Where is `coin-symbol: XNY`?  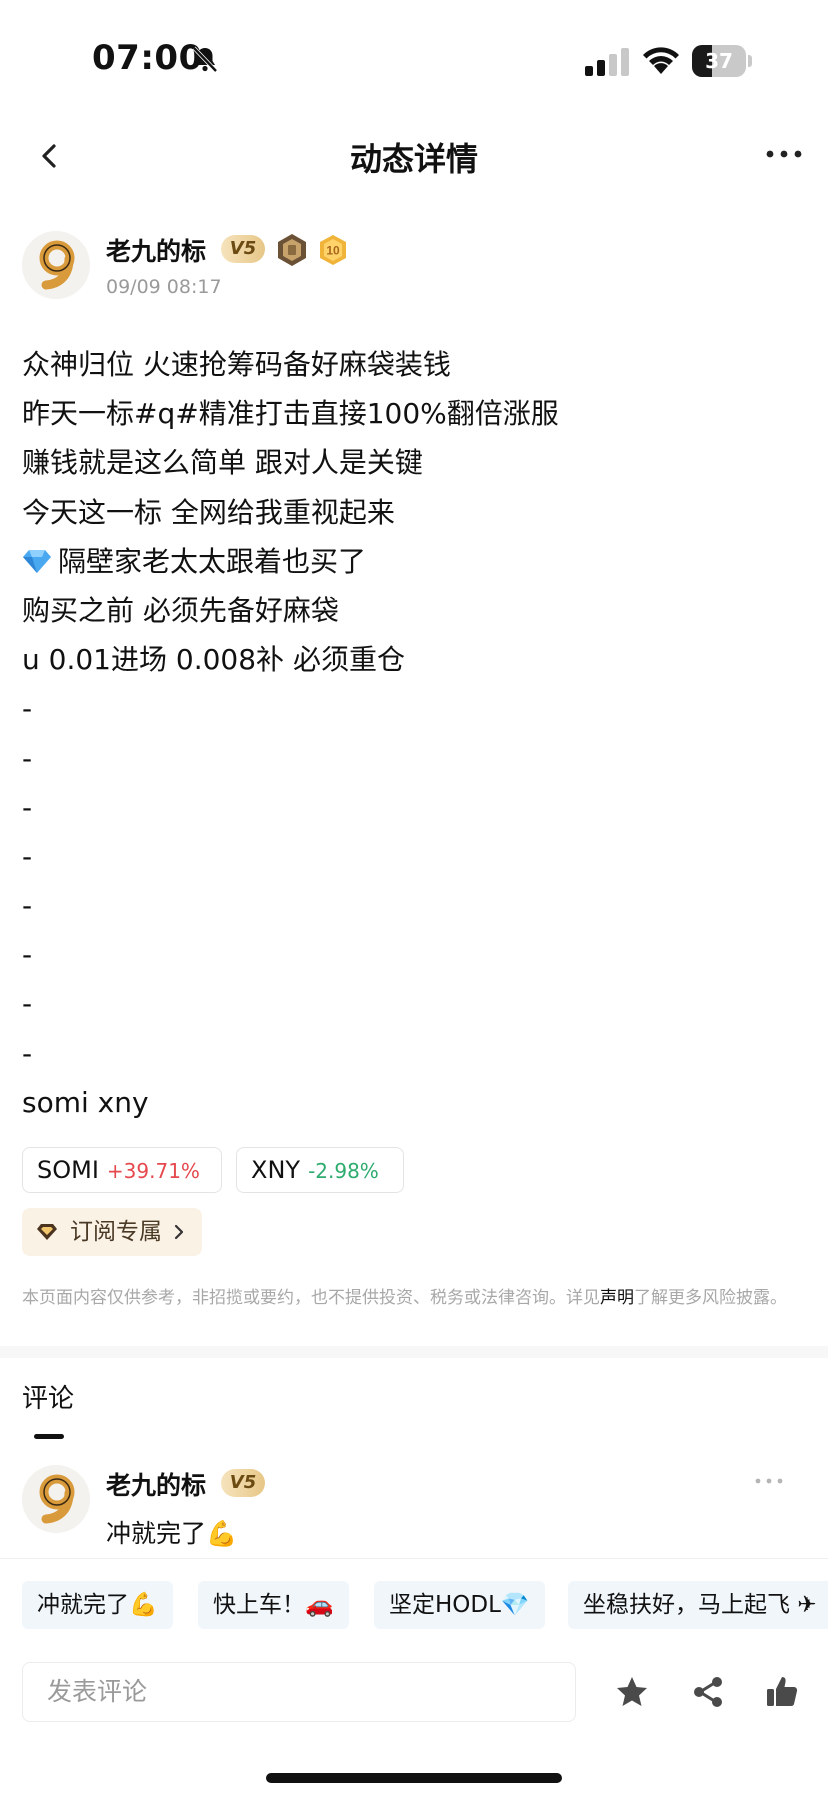 coin-symbol: XNY is located at coordinates (276, 1170).